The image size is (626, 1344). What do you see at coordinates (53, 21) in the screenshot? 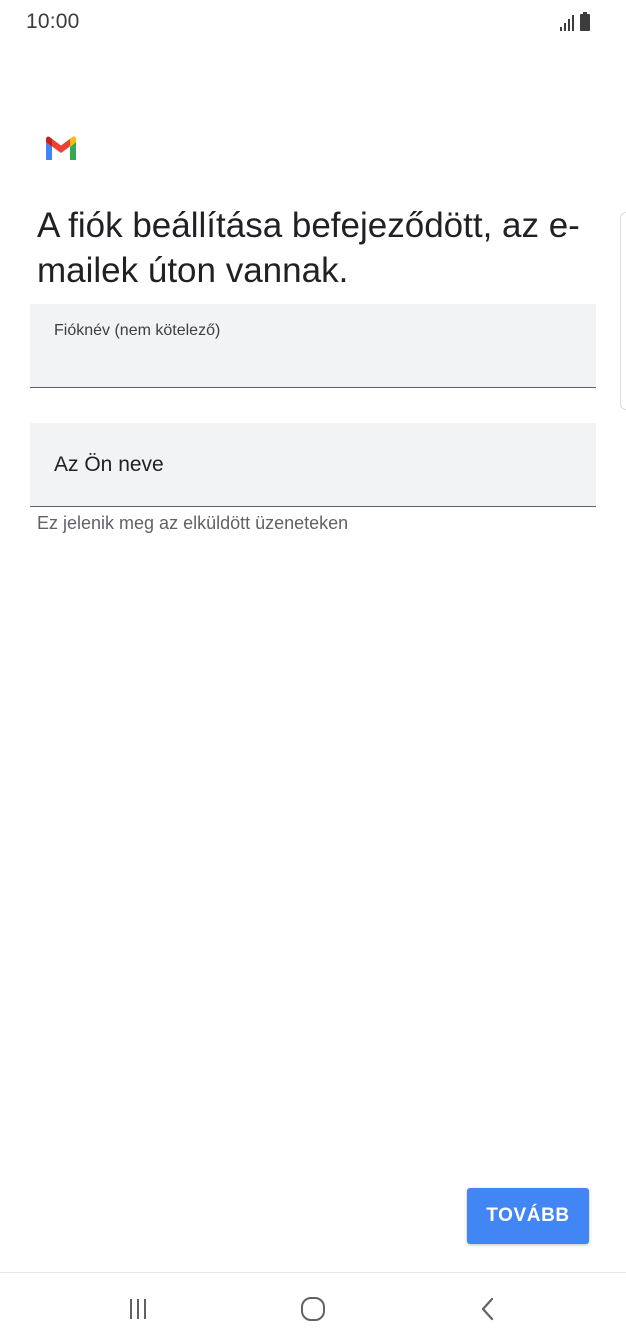
I see `status-time: 10:00` at bounding box center [53, 21].